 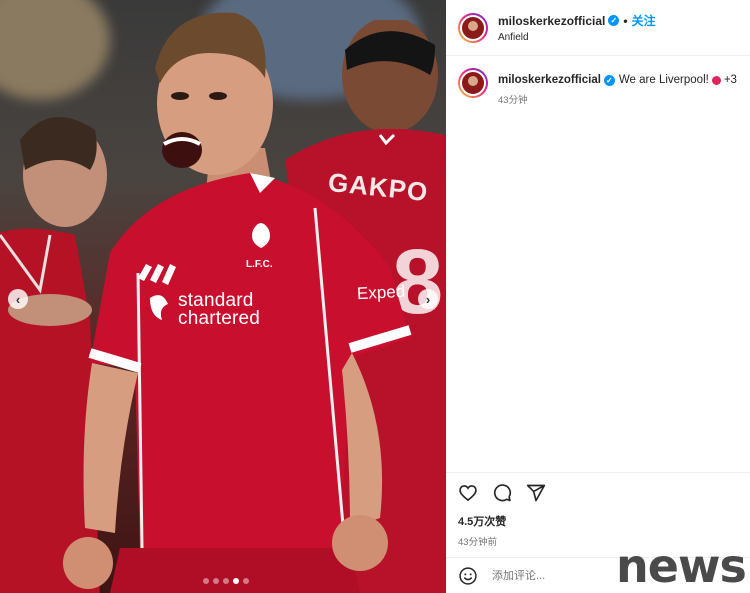 I want to click on action-bar, so click(x=598, y=488).